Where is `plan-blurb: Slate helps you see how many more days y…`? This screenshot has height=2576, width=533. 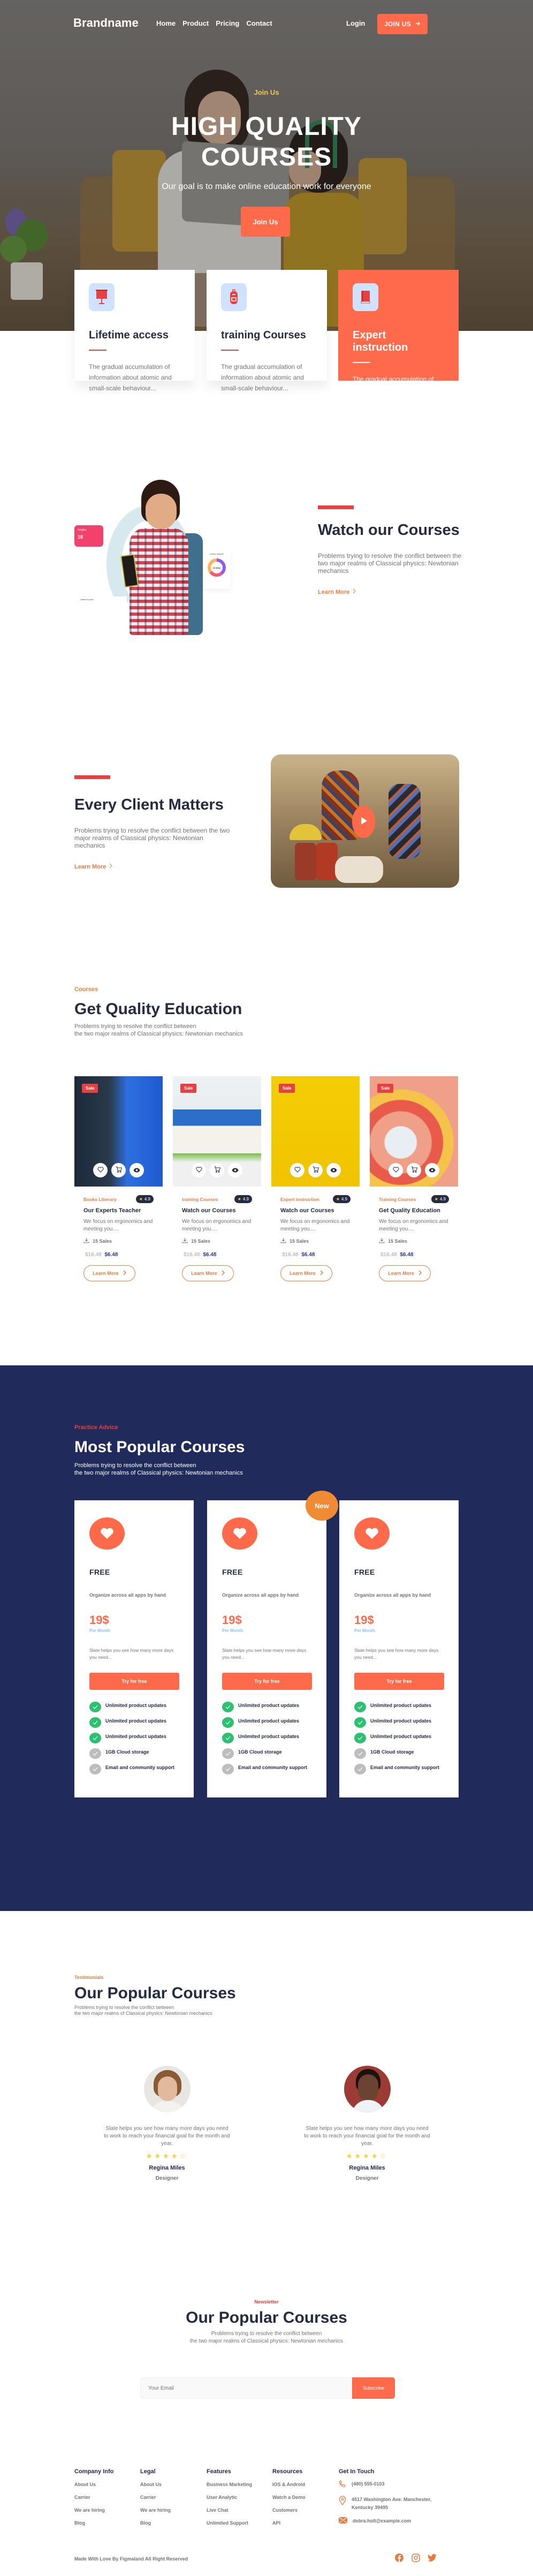
plan-blurb: Slate helps you see how many more days y… is located at coordinates (131, 1654).